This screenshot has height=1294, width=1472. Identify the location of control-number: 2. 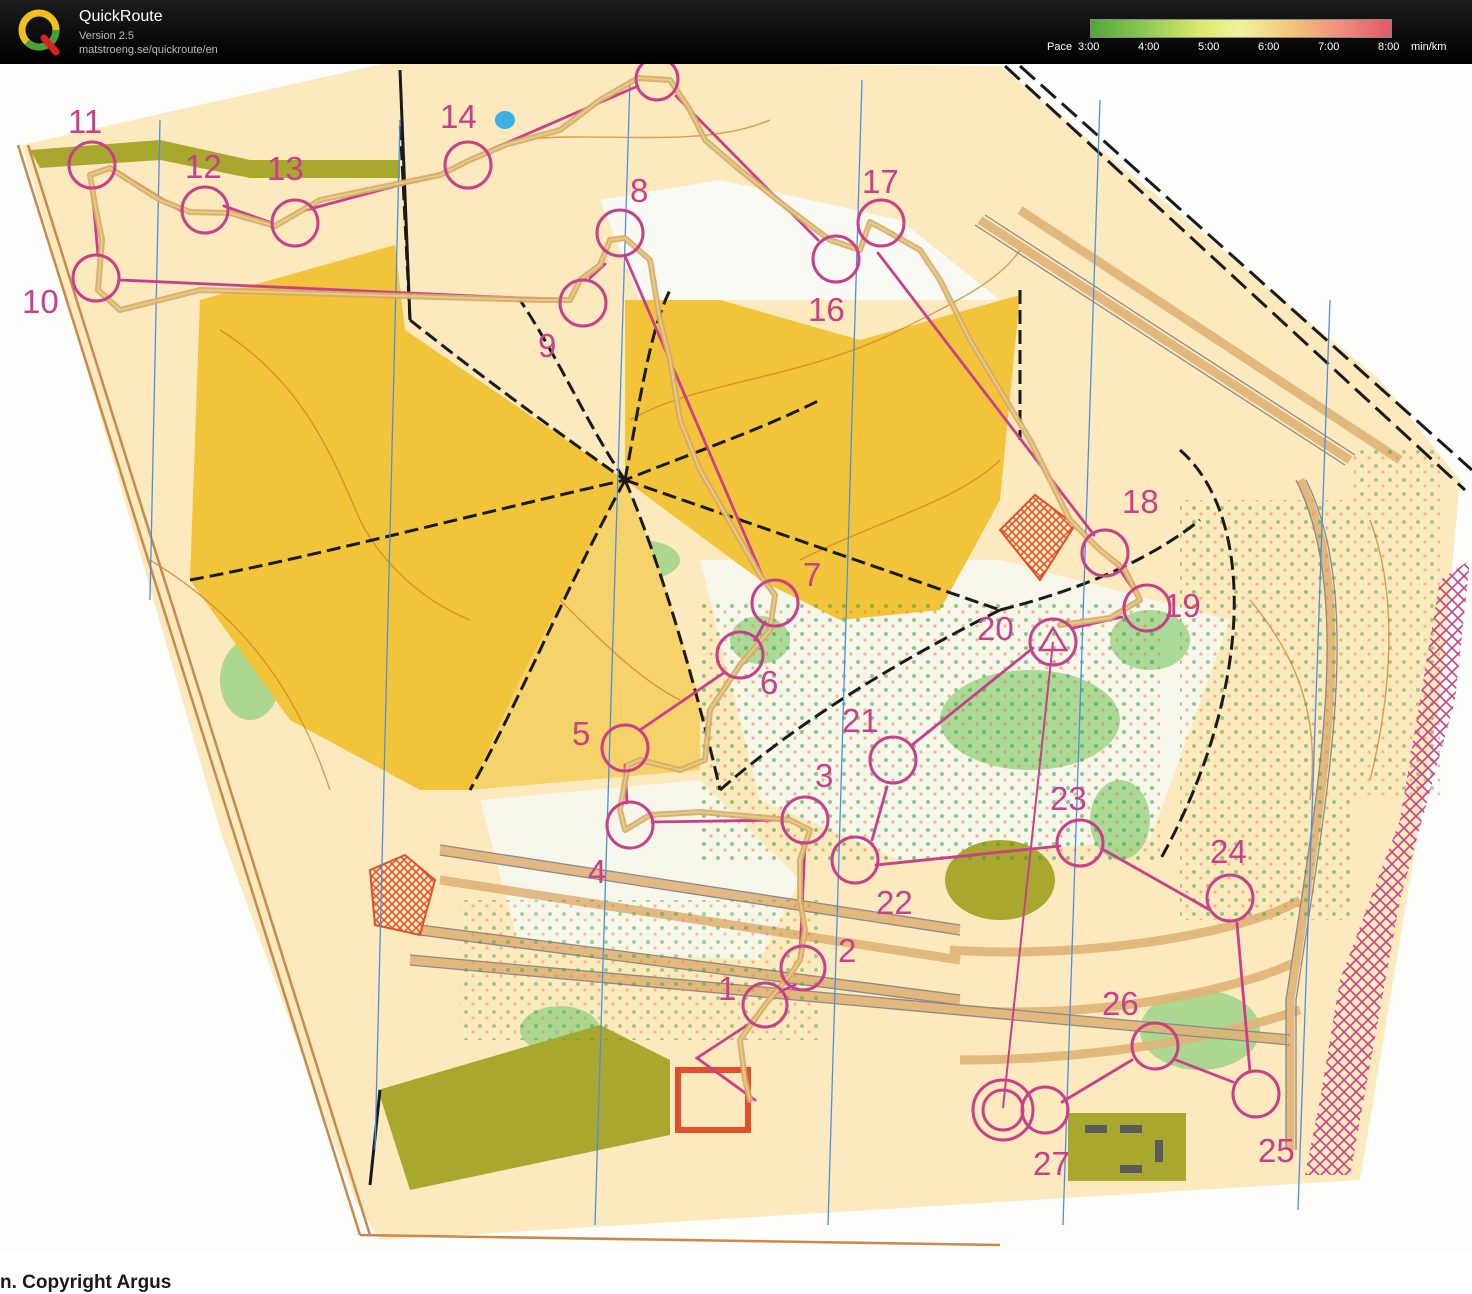
(847, 950).